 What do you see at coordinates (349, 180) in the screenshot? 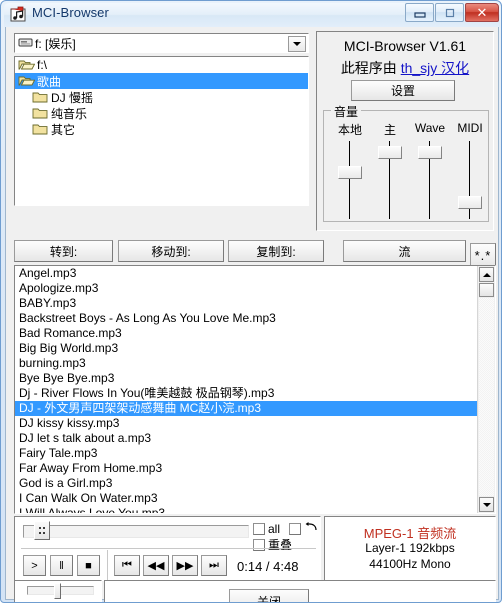
I see `volume-slider-track` at bounding box center [349, 180].